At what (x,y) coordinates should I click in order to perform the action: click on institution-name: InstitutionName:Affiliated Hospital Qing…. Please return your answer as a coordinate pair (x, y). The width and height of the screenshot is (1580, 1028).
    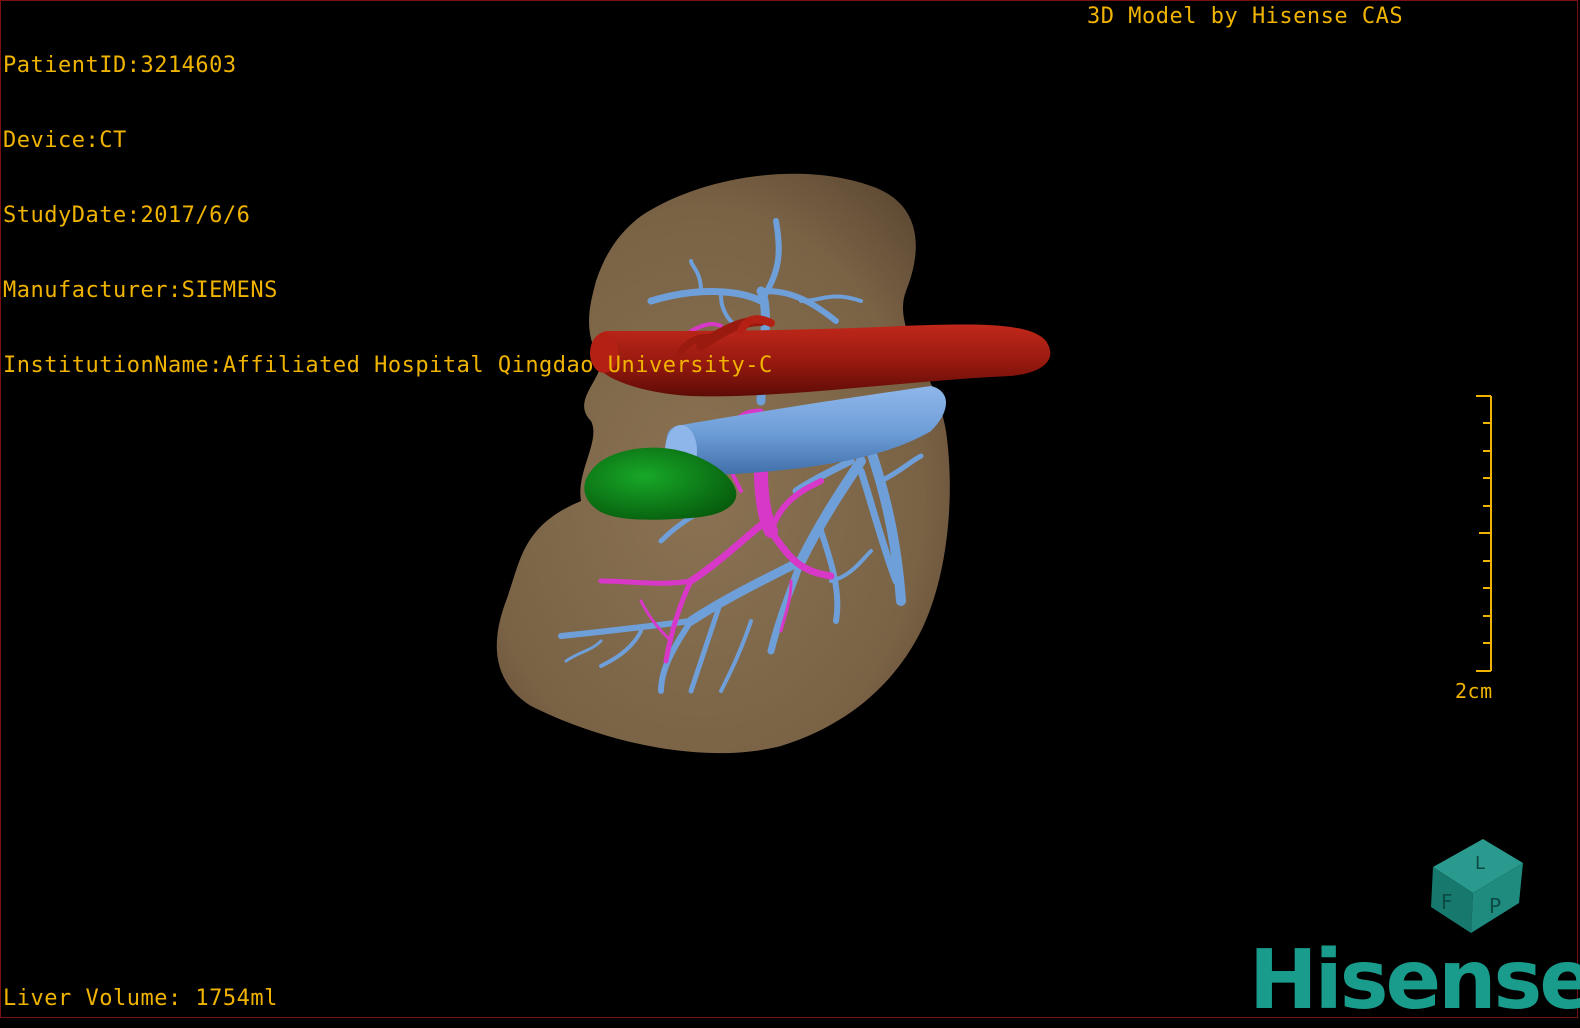
    Looking at the image, I should click on (388, 365).